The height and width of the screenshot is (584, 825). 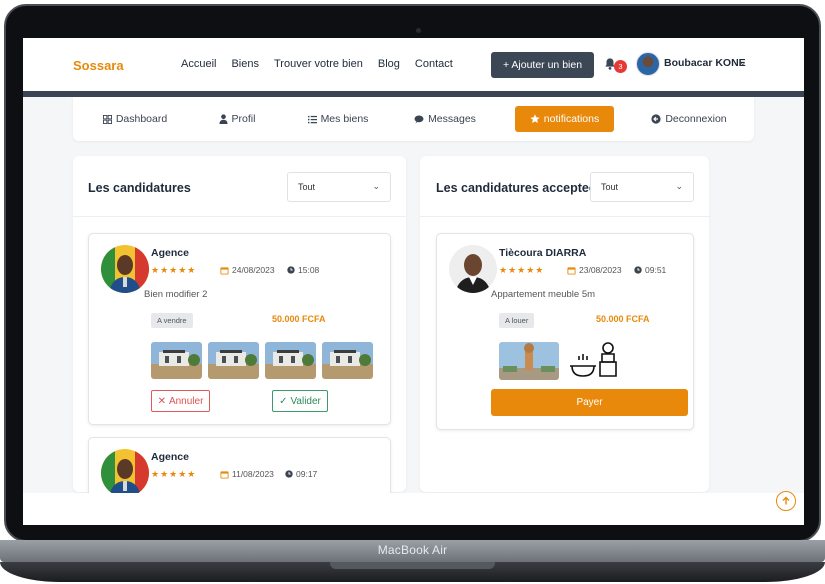 I want to click on candidature-time: 15:08, so click(x=303, y=270).